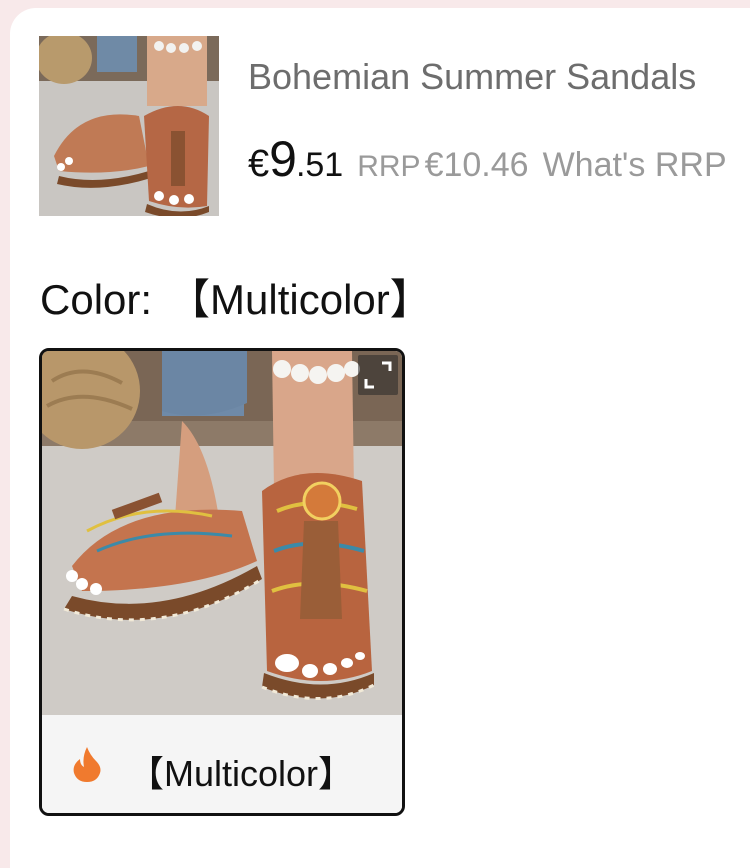 The height and width of the screenshot is (868, 750). Describe the element at coordinates (319, 165) in the screenshot. I see `price-cents: .51` at that location.